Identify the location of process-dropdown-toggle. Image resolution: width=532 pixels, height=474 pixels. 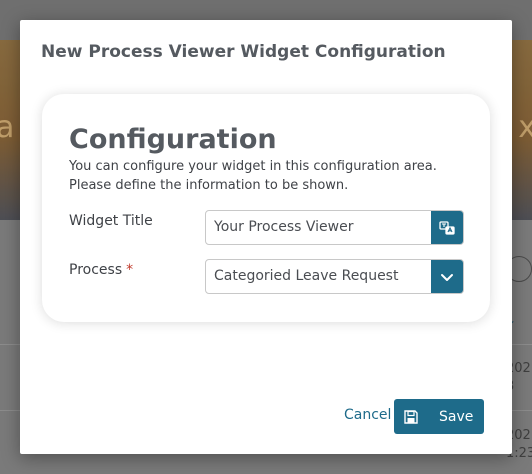
(447, 276).